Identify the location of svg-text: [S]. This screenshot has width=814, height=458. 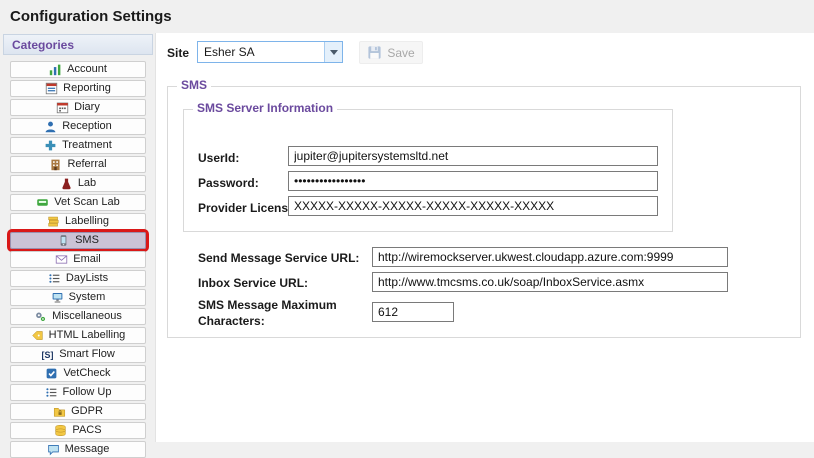
(48, 355).